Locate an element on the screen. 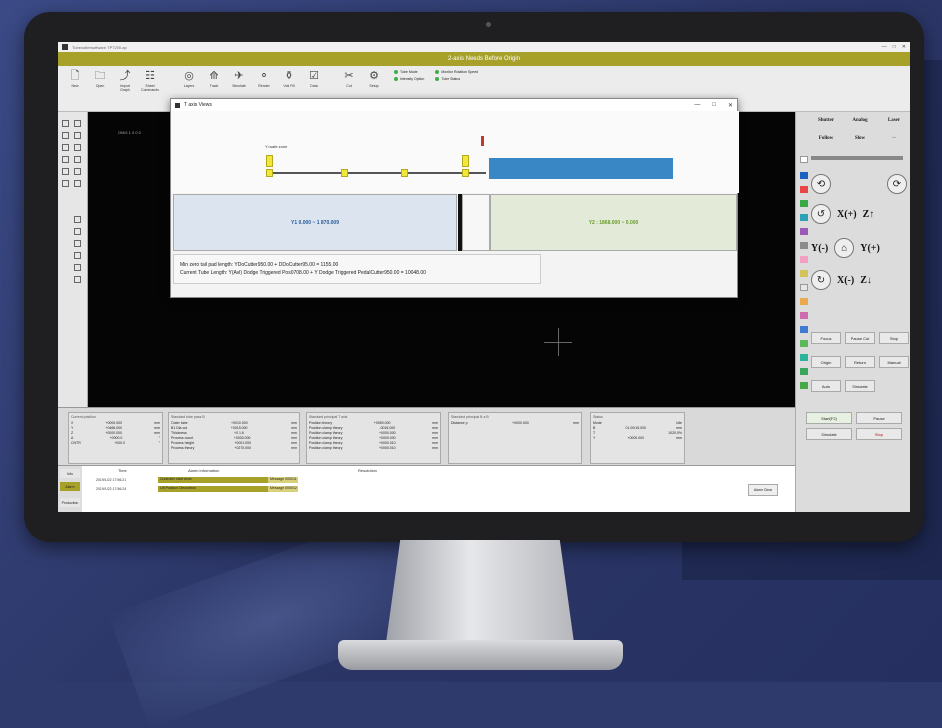 This screenshot has width=942, height=728. jog-z-up: Z↑ is located at coordinates (869, 214).